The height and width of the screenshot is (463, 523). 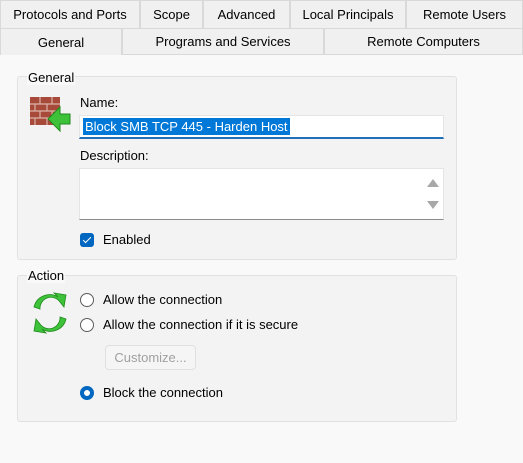 What do you see at coordinates (163, 392) in the screenshot?
I see `block-connection-label: Block the connection` at bounding box center [163, 392].